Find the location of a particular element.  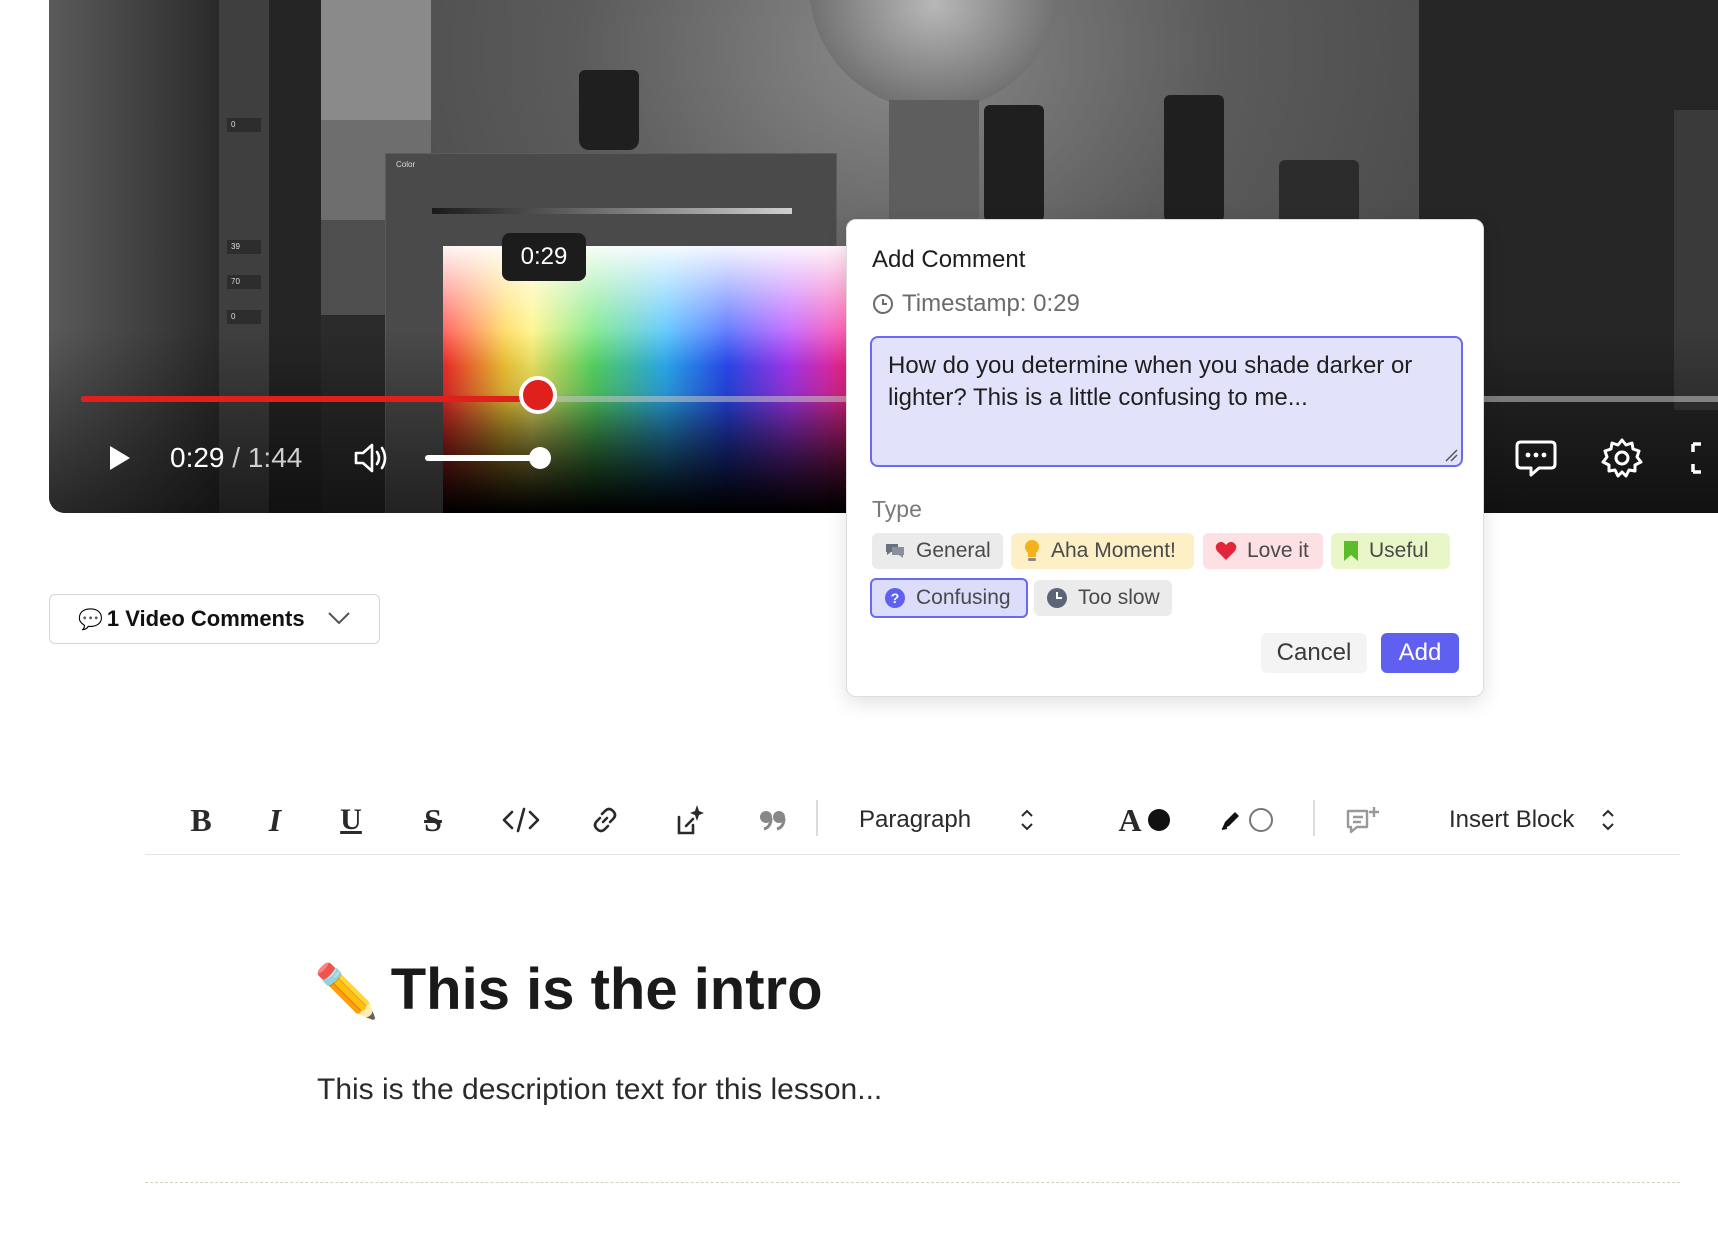

chip-label: Useful is located at coordinates (1399, 550).